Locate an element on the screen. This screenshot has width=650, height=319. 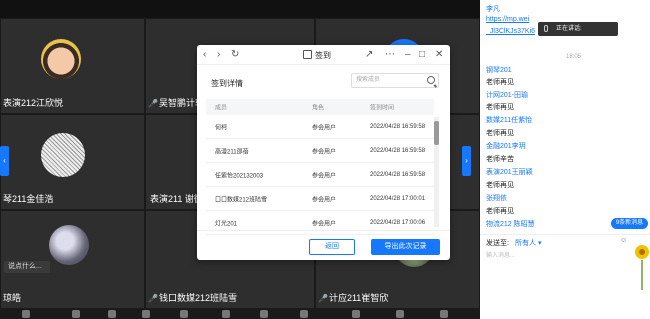
close-icon: ✕ is located at coordinates (439, 55).